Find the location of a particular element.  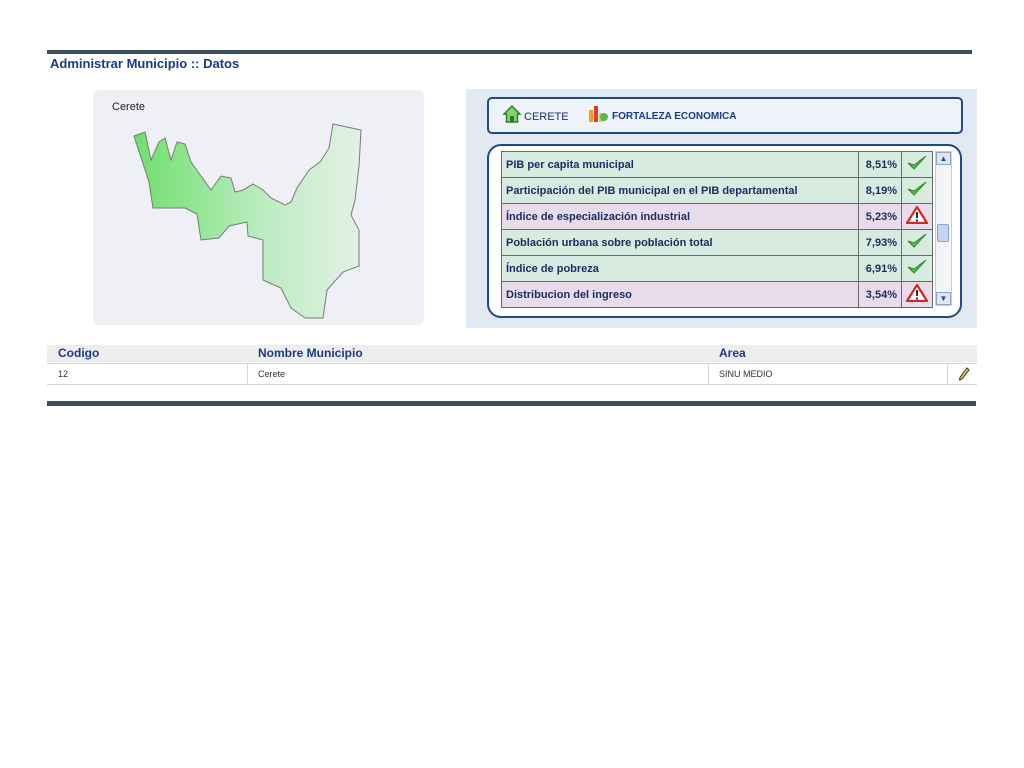

indicator-row: Distribucion del ingreso 3,54% is located at coordinates (717, 294).